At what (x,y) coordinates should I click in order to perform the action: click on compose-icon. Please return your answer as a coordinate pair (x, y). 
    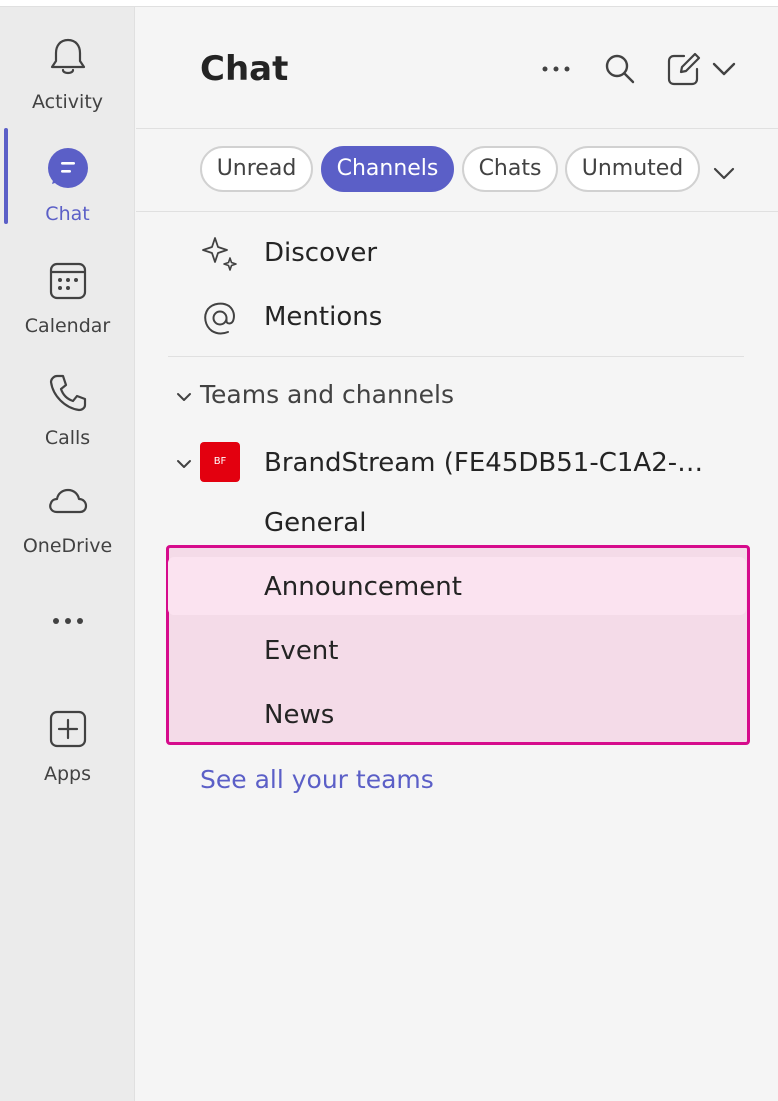
    Looking at the image, I should click on (684, 69).